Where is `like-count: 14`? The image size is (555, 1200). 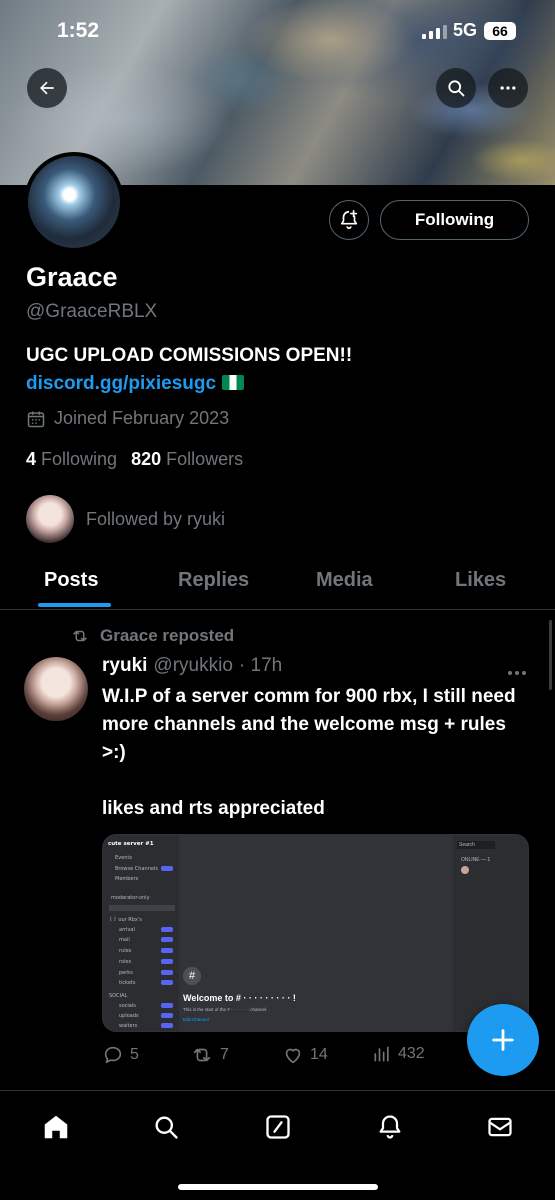
like-count: 14 is located at coordinates (319, 1054).